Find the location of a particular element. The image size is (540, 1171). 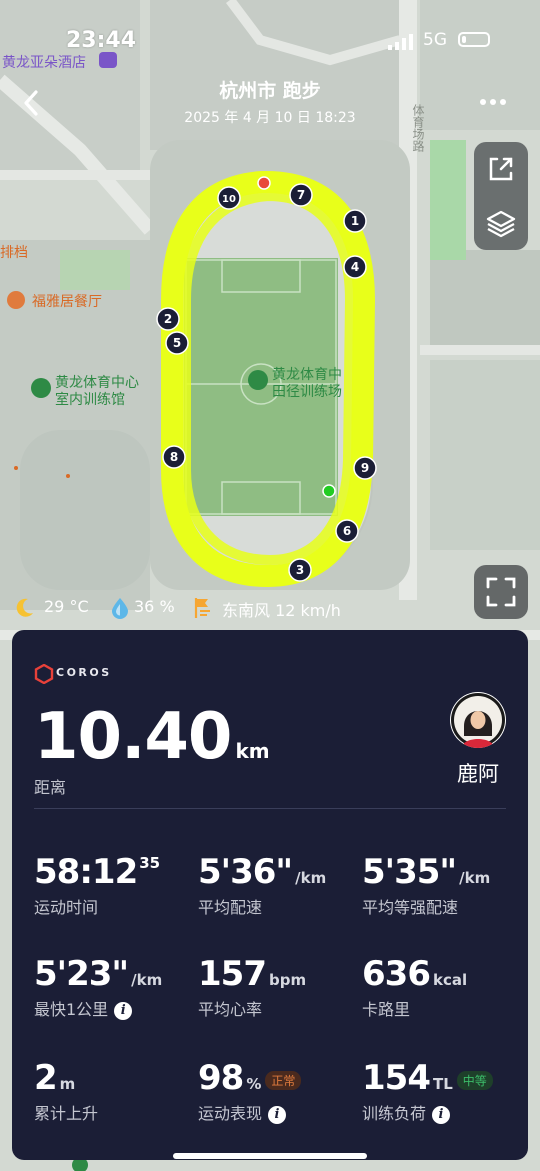

lap-marker: 9 is located at coordinates (365, 468).